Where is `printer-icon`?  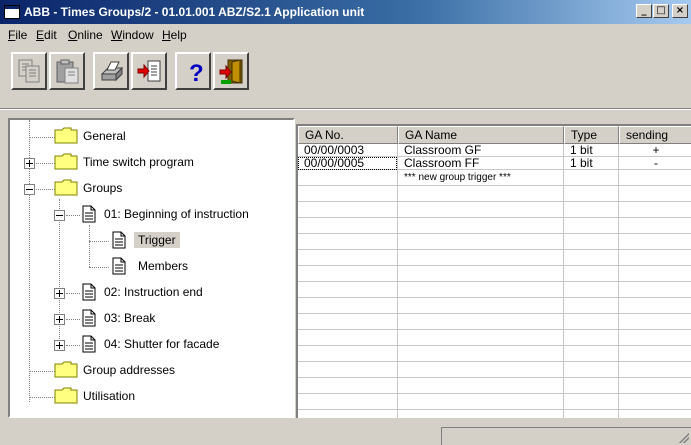
printer-icon is located at coordinates (112, 71).